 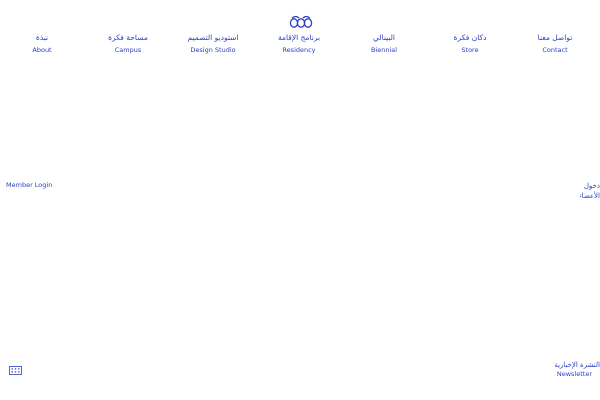 I want to click on nav-item-store: دكان فكرة Store, so click(x=470, y=44).